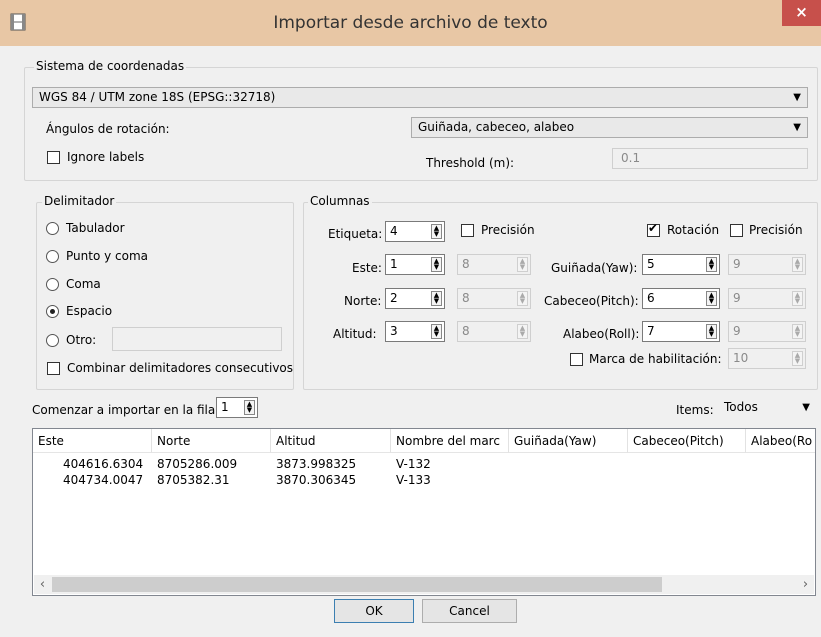  Describe the element at coordinates (316, 480) in the screenshot. I see `table-cell: 3870.306345` at that location.